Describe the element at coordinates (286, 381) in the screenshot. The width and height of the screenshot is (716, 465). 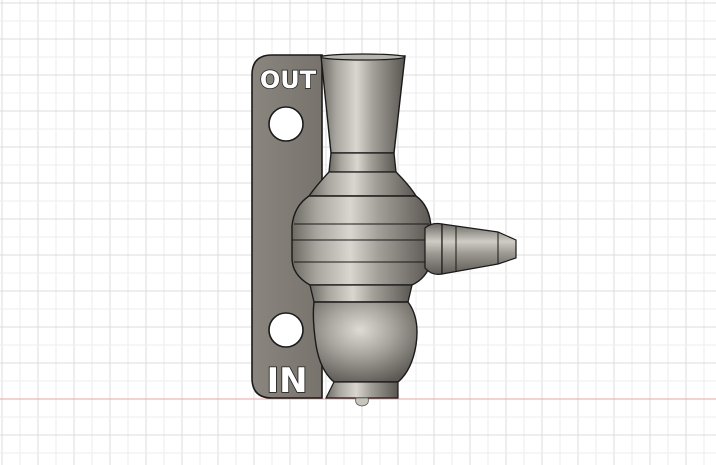
I see `inlet-label: IN` at that location.